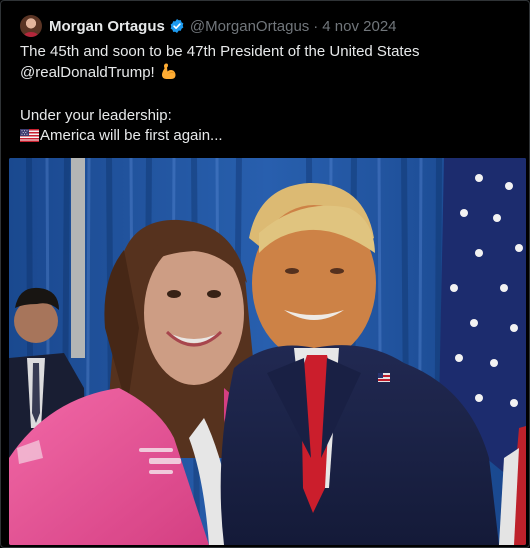  Describe the element at coordinates (177, 26) in the screenshot. I see `verified-badge-icon` at that location.